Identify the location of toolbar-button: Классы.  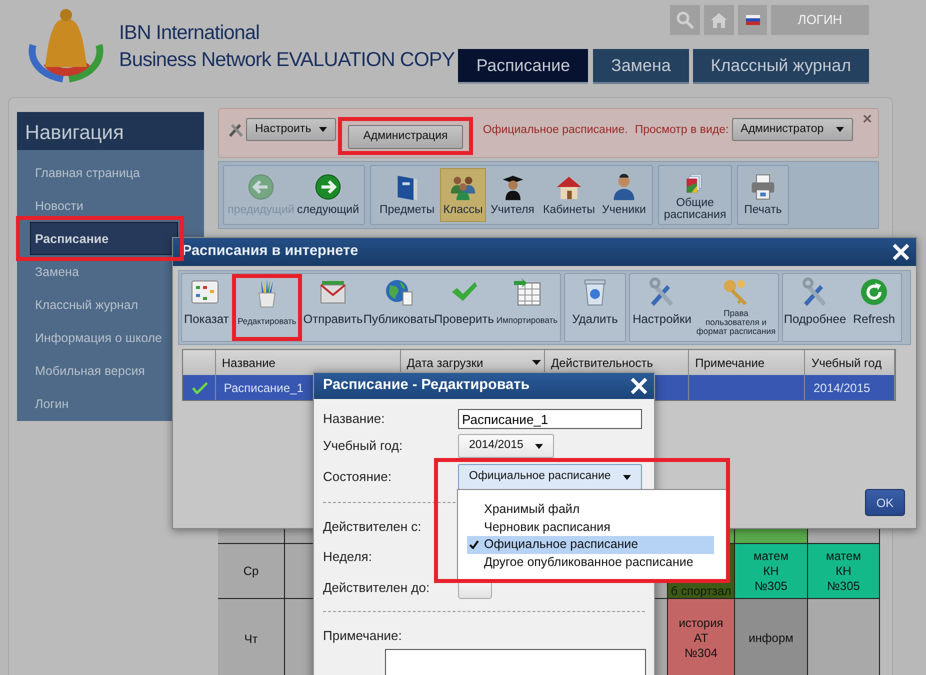
(463, 195).